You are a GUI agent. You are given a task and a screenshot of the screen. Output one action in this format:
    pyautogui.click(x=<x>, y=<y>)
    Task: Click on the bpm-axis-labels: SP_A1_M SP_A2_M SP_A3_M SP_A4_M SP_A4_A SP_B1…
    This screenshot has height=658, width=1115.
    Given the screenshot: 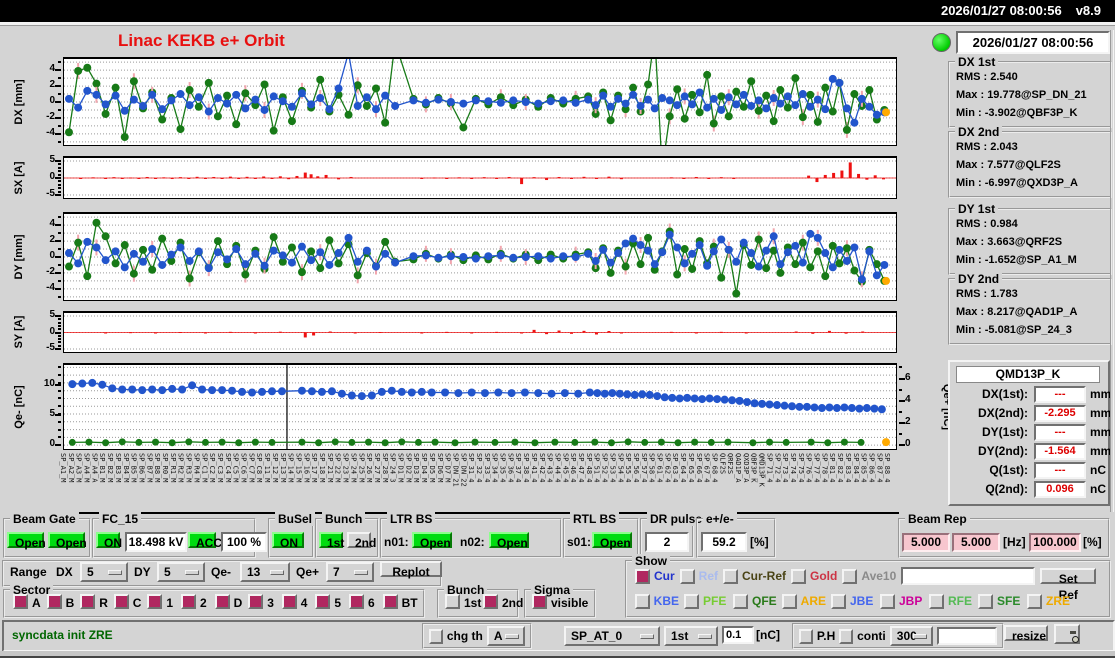 What is the action you would take?
    pyautogui.click(x=478, y=483)
    